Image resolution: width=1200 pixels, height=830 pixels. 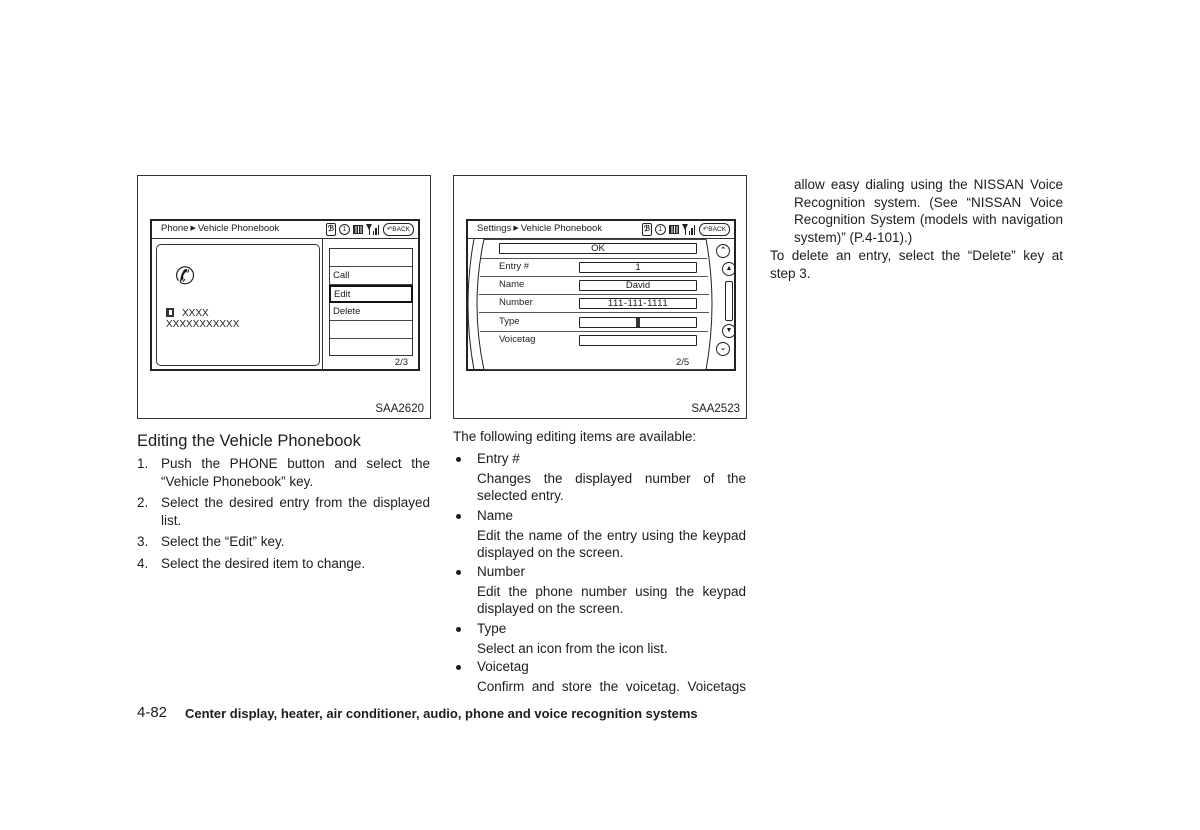 I want to click on breadcrumb: Settings ▶ Vehicle Phonebook, so click(x=539, y=228).